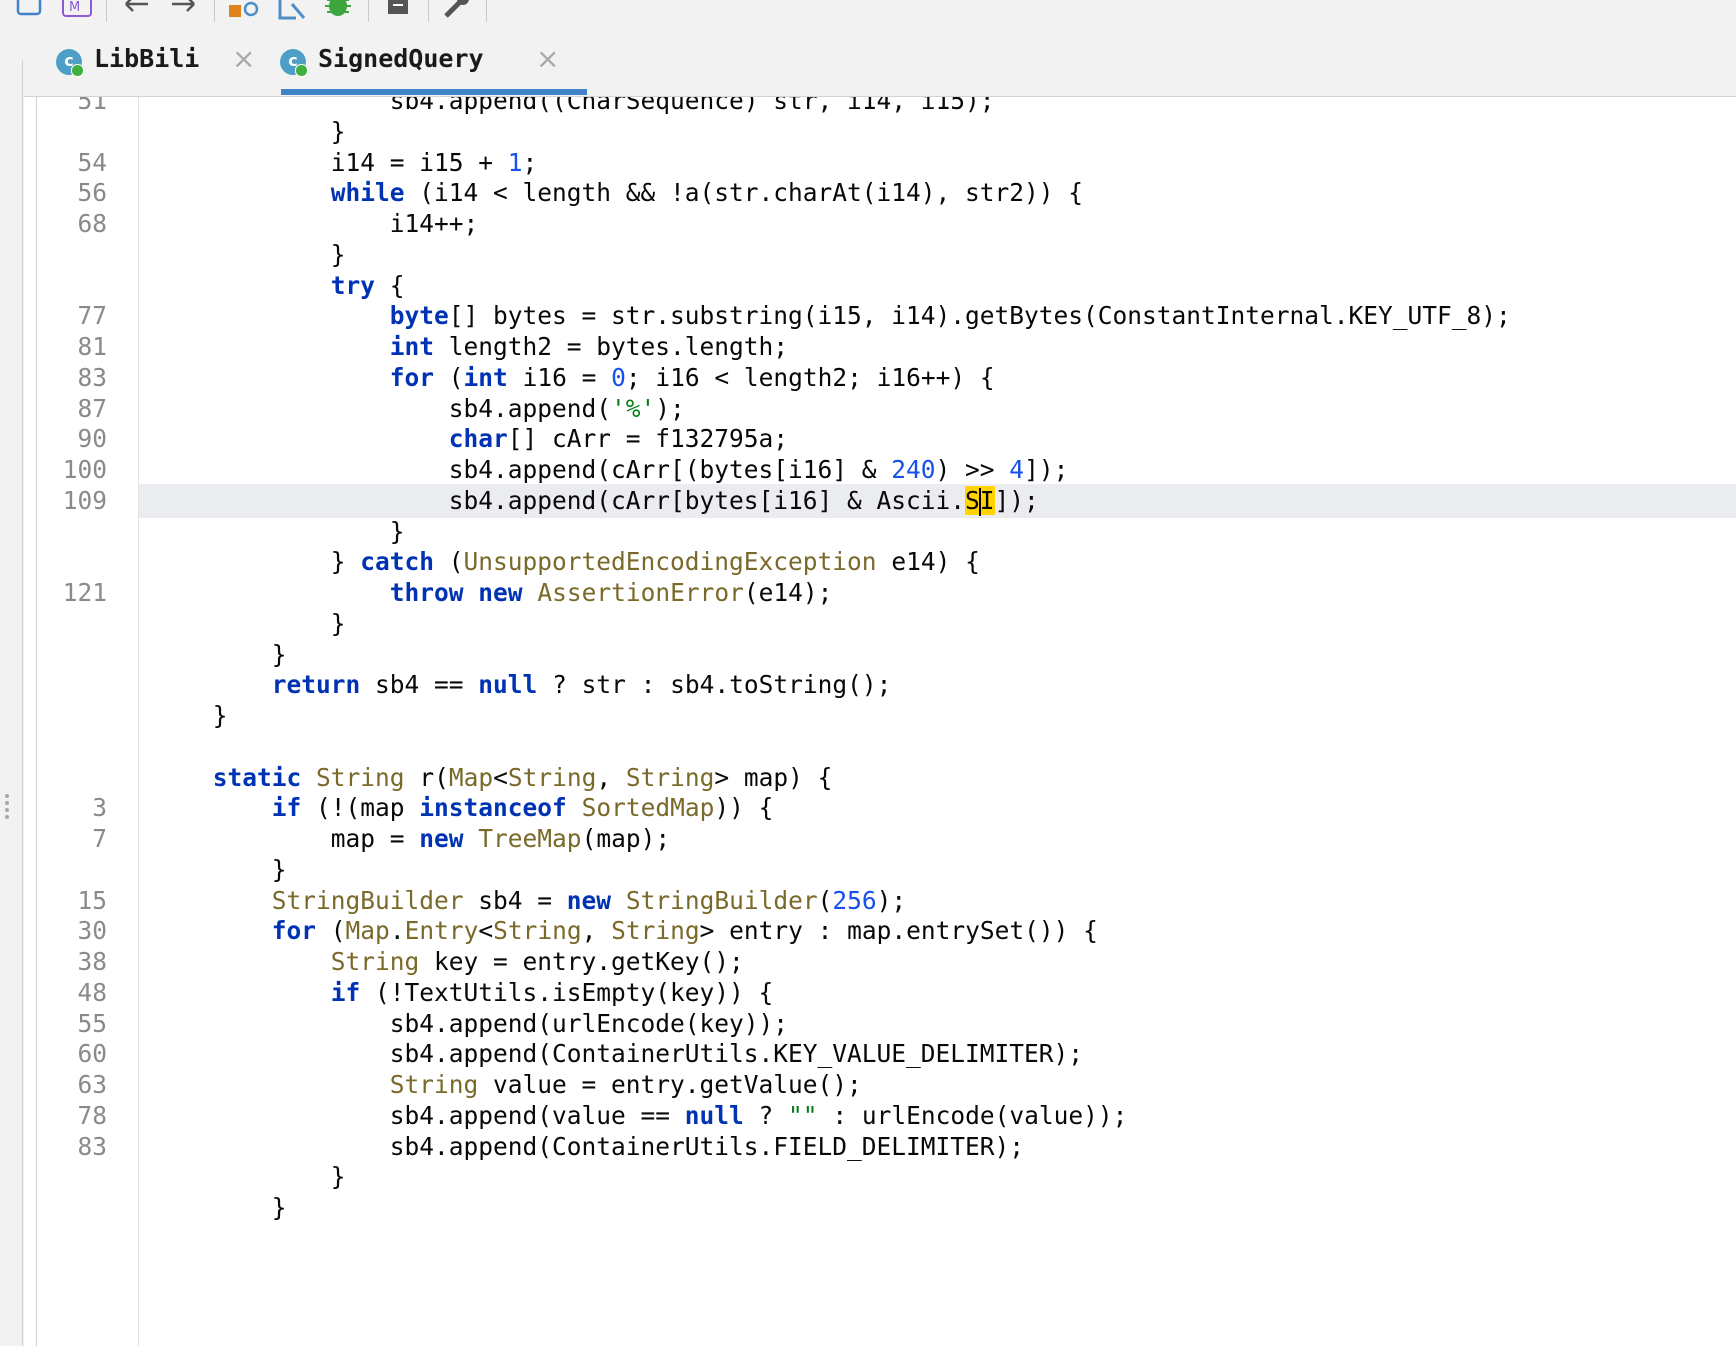  Describe the element at coordinates (399, 10) in the screenshot. I see `stop-icon` at that location.